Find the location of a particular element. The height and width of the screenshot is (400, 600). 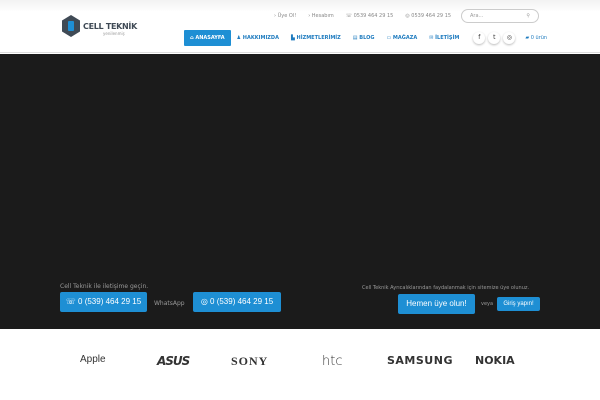

logo-subtitle: yenilenmiş is located at coordinates (114, 33).